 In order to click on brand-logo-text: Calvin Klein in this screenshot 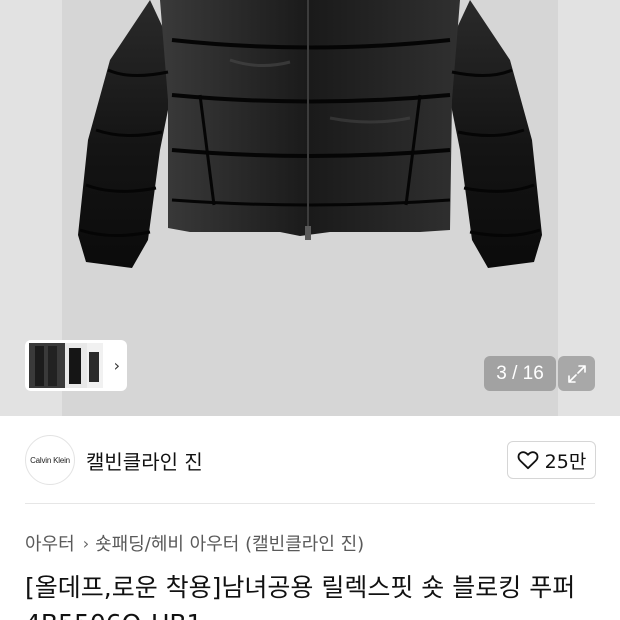, I will do `click(50, 460)`.